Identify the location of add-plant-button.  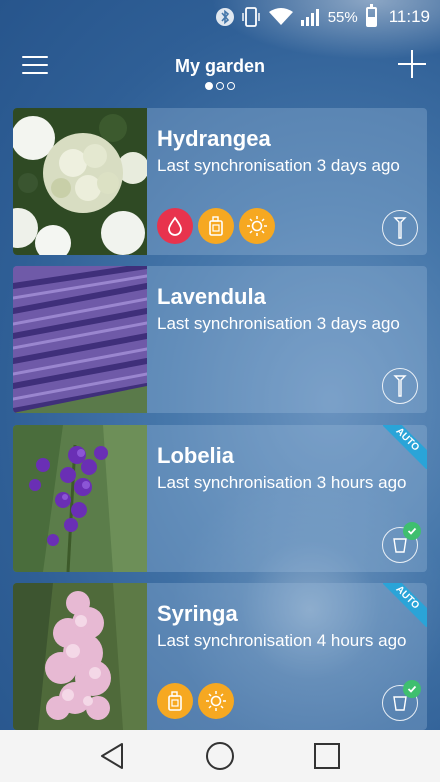
(412, 64).